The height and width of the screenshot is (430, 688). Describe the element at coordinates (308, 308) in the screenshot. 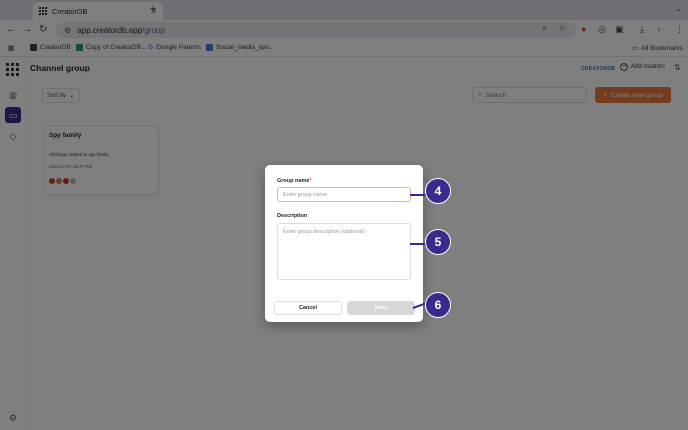

I see `cancel-button: Cancel` at that location.